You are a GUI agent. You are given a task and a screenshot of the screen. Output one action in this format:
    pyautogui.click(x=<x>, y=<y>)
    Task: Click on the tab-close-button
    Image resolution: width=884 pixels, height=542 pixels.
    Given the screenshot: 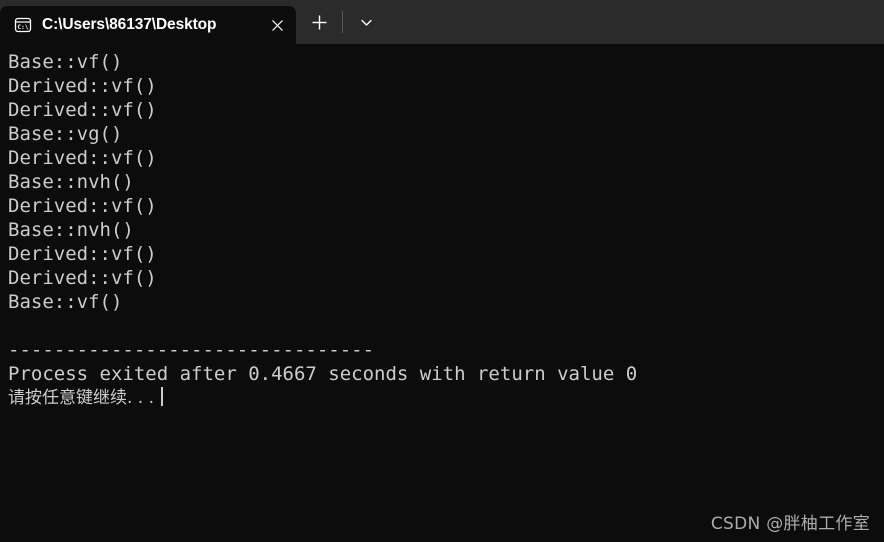 What is the action you would take?
    pyautogui.click(x=277, y=25)
    